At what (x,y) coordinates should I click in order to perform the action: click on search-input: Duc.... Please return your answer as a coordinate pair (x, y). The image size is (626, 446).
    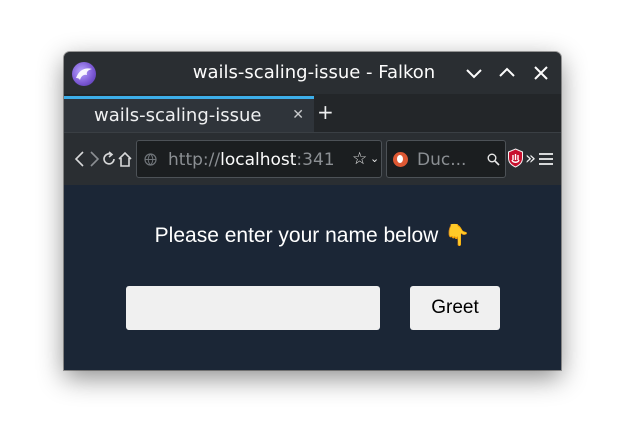
    Looking at the image, I should click on (441, 160).